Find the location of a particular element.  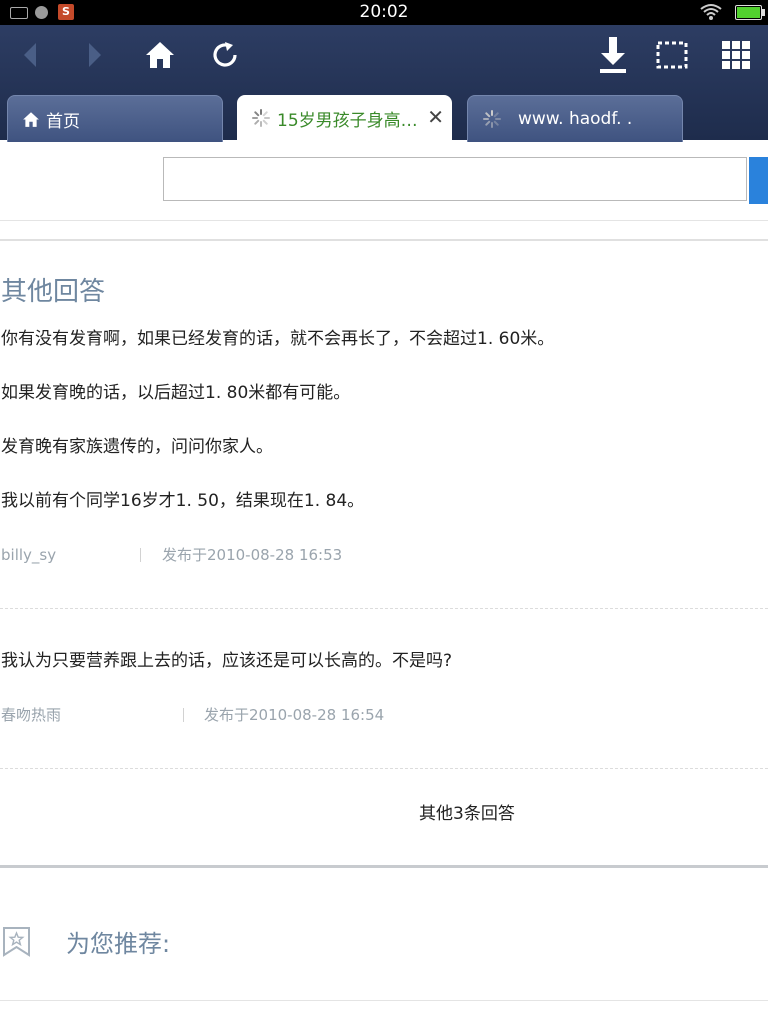

search-button is located at coordinates (758, 180).